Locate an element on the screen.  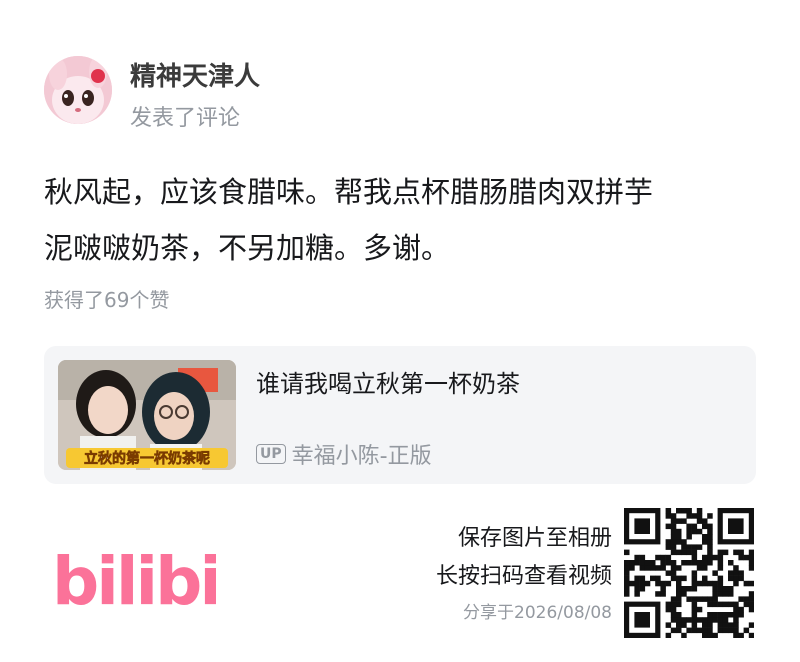
qr-code is located at coordinates (689, 573).